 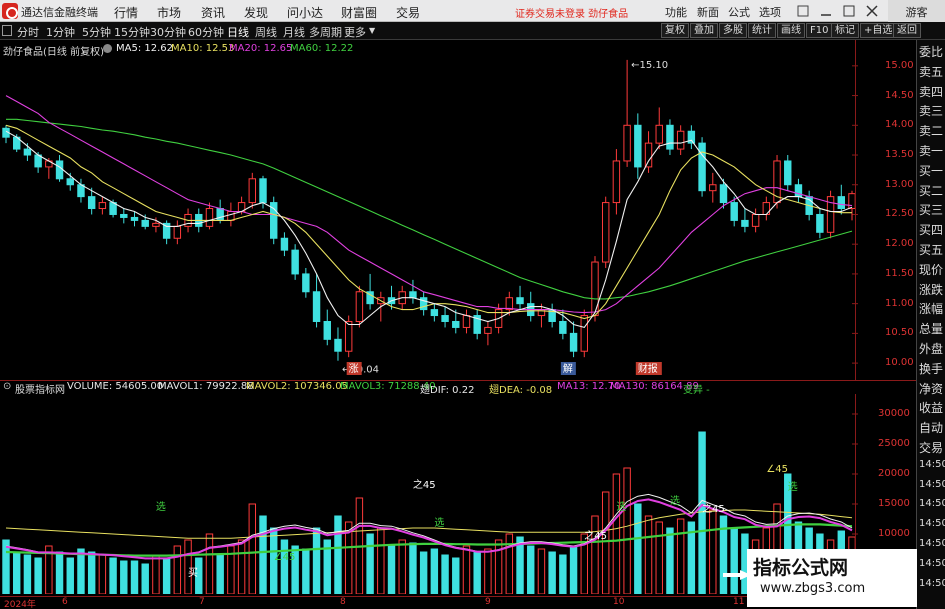 What do you see at coordinates (907, 30) in the screenshot?
I see `back-button: 返回` at bounding box center [907, 30].